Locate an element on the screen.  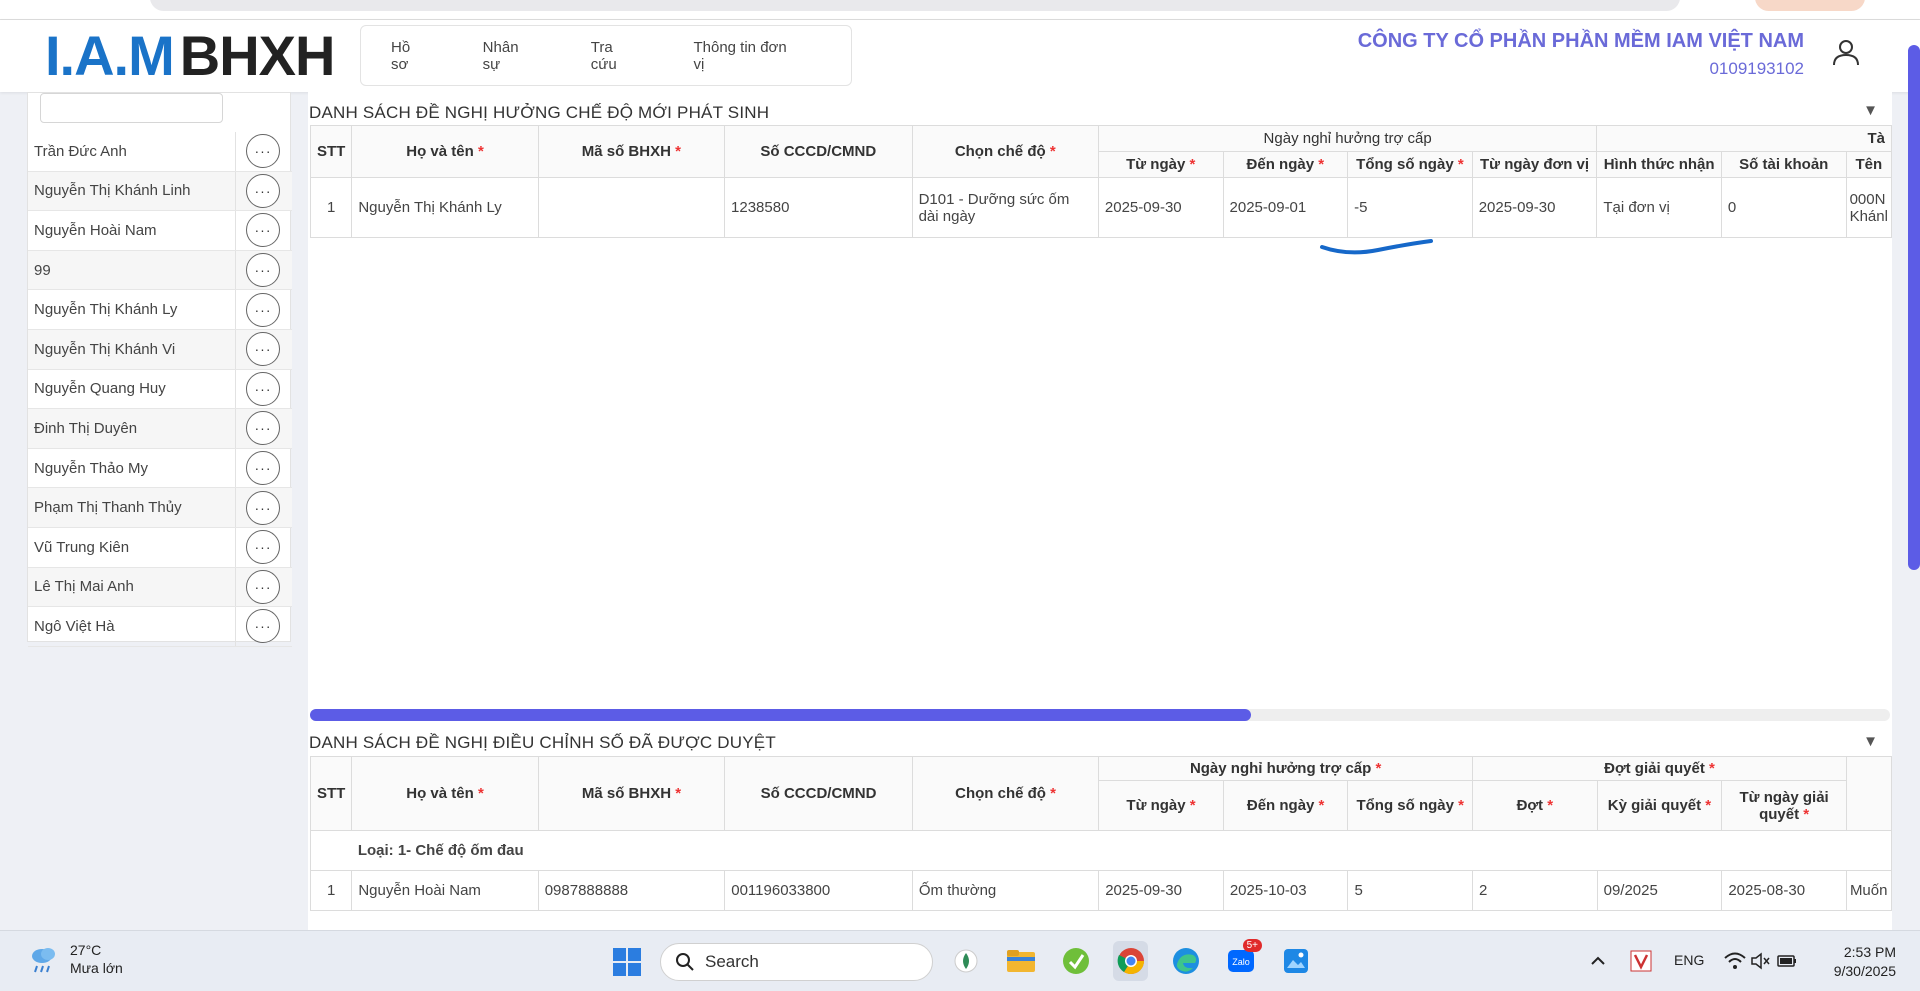
file-explorer-icon is located at coordinates (1020, 961).